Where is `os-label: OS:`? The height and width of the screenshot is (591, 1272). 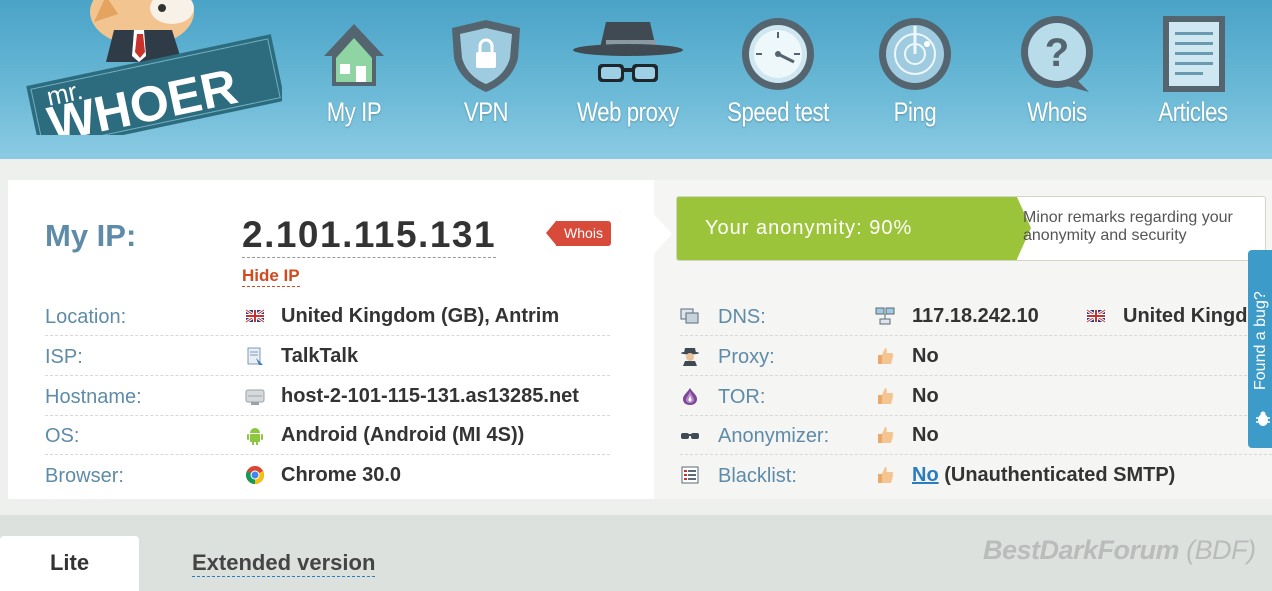
os-label: OS: is located at coordinates (62, 436).